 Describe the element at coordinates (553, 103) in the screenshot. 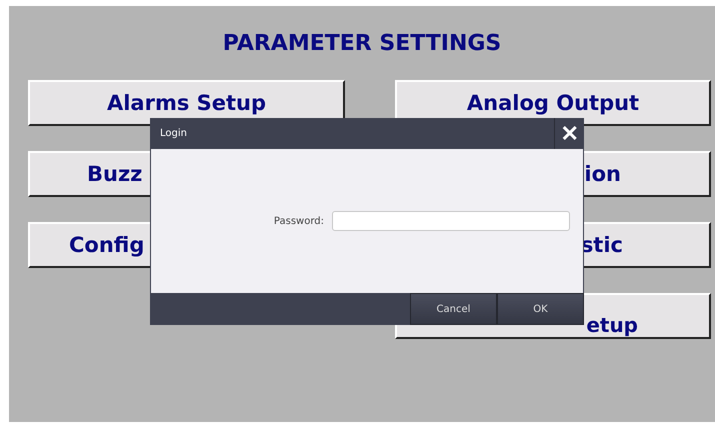

I see `menu-button: Analog Output` at that location.